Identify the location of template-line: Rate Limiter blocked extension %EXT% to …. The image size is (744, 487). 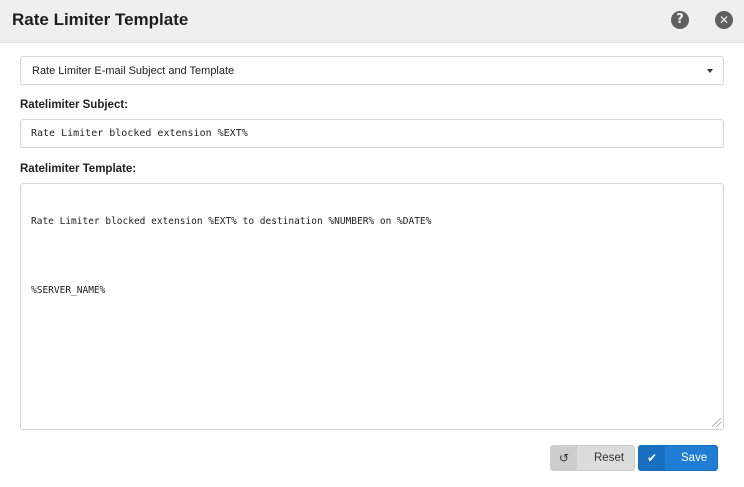
(231, 221).